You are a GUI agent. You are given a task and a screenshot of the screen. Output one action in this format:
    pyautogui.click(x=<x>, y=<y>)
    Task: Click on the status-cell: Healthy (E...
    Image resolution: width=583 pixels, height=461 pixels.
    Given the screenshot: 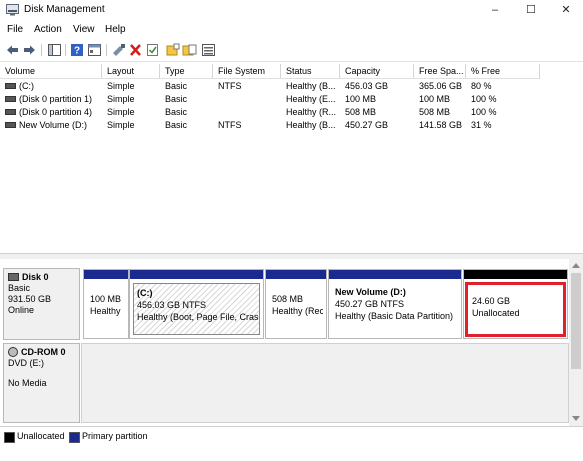 What is the action you would take?
    pyautogui.click(x=311, y=99)
    